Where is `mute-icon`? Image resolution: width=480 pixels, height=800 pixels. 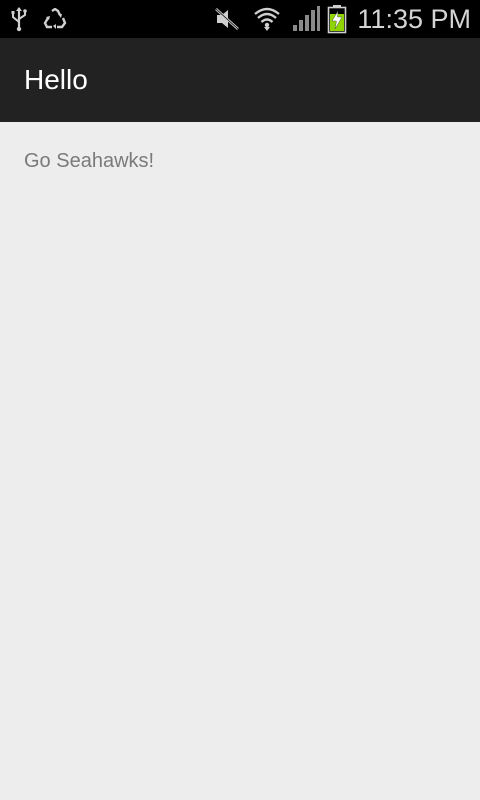
mute-icon is located at coordinates (227, 19).